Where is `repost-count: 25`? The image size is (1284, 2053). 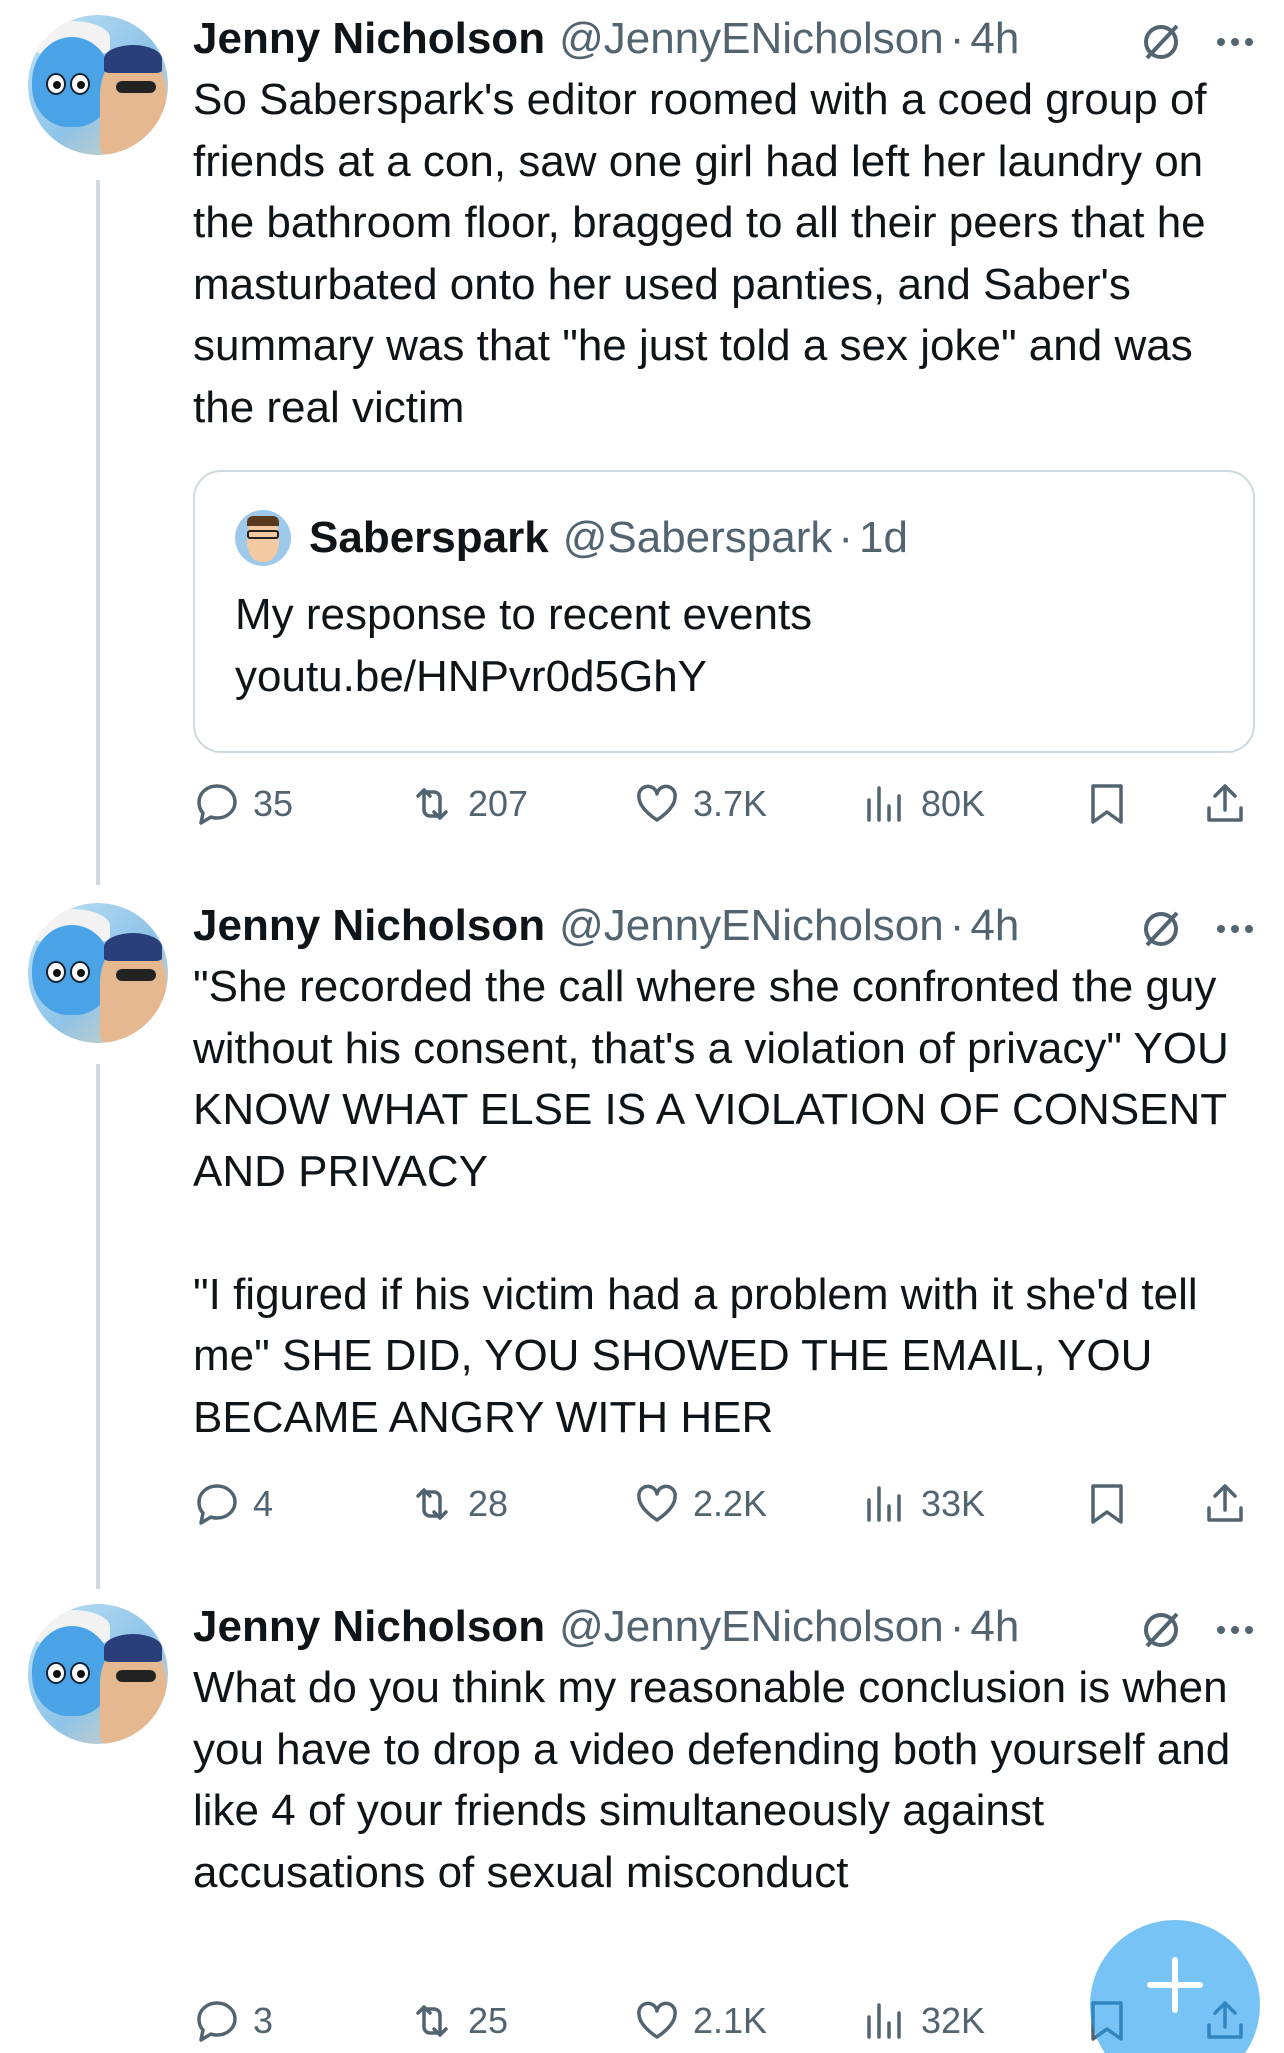 repost-count: 25 is located at coordinates (488, 2020).